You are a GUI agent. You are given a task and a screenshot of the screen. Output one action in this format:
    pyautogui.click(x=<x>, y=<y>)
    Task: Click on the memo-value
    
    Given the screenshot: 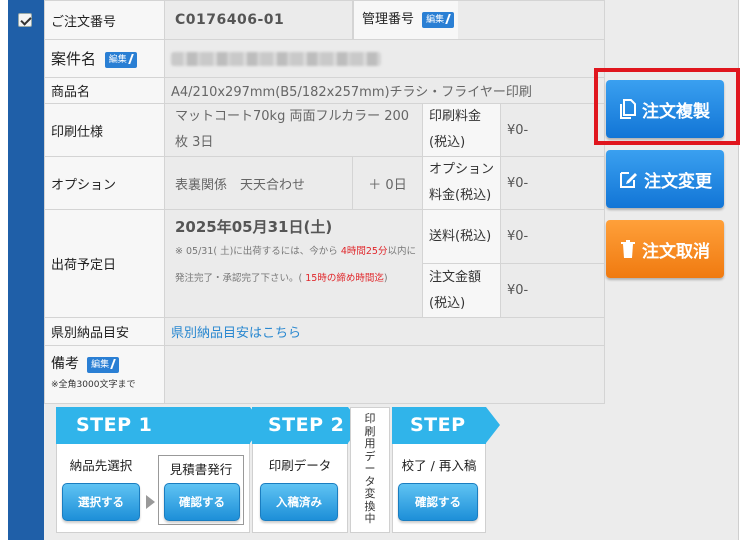 What is the action you would take?
    pyautogui.click(x=384, y=374)
    